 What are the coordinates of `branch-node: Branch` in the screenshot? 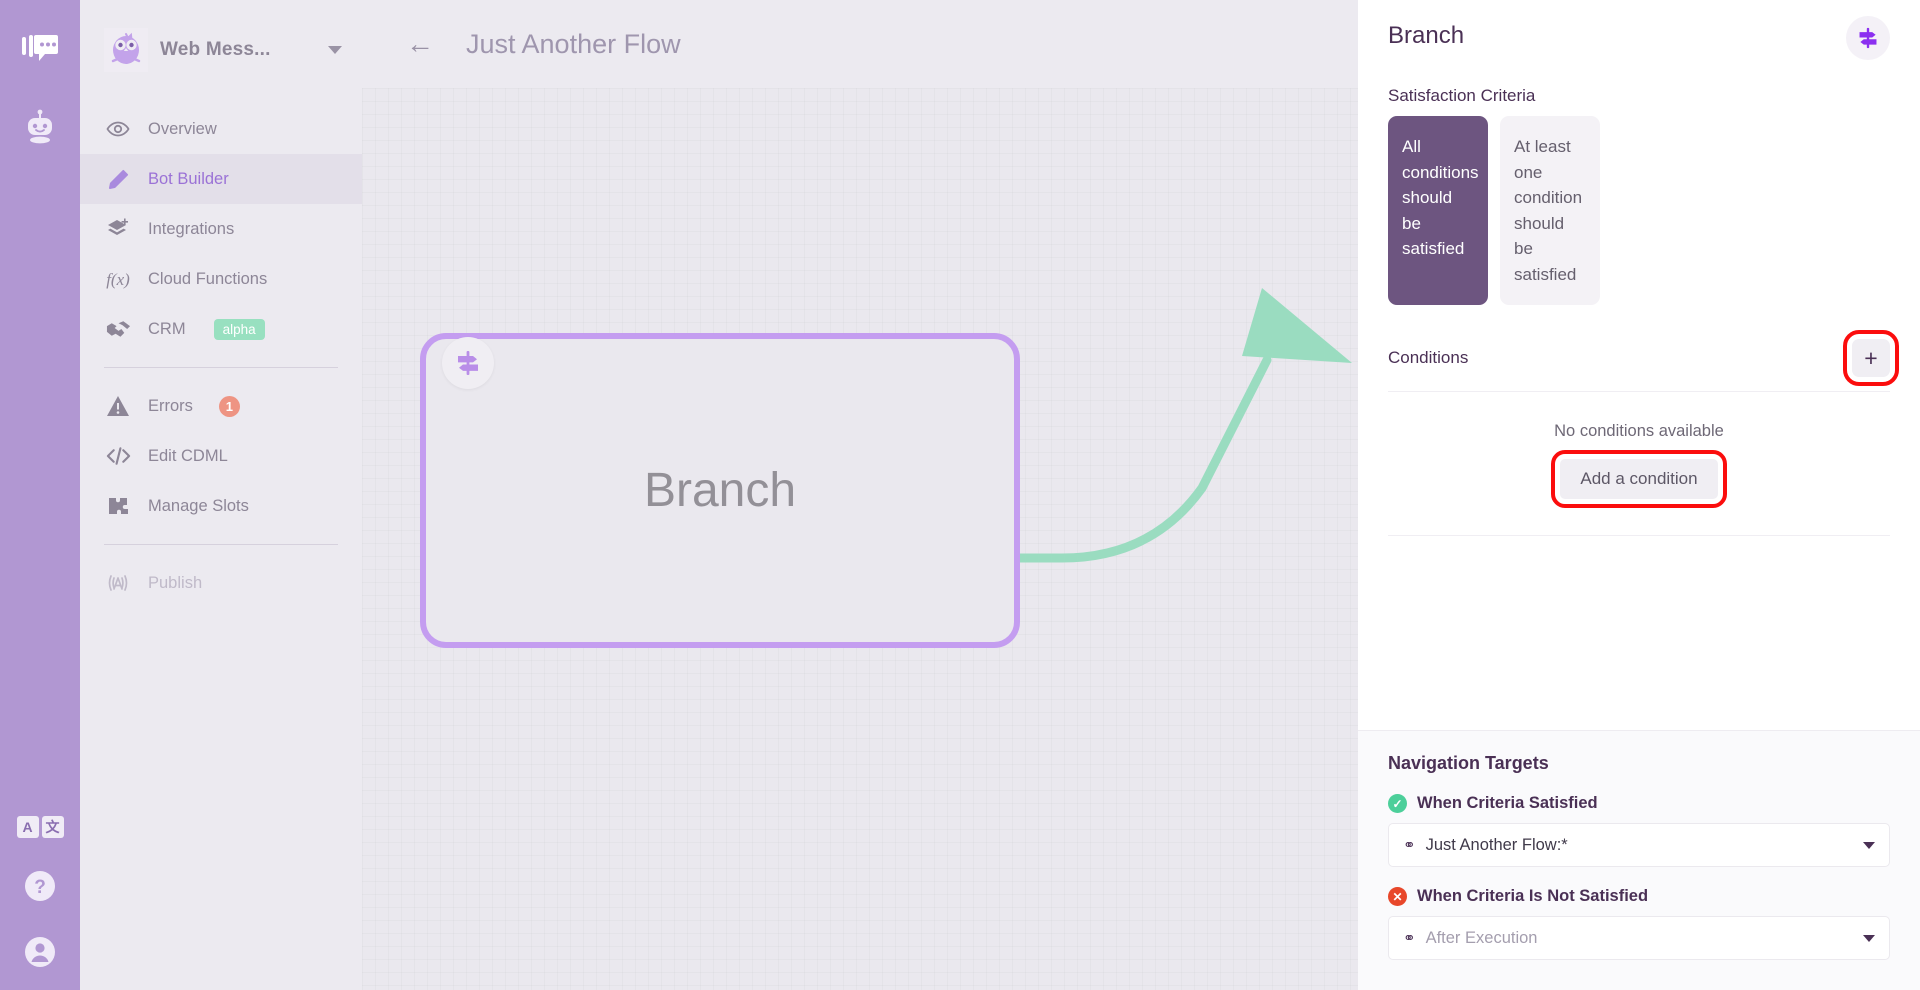 It's located at (720, 490).